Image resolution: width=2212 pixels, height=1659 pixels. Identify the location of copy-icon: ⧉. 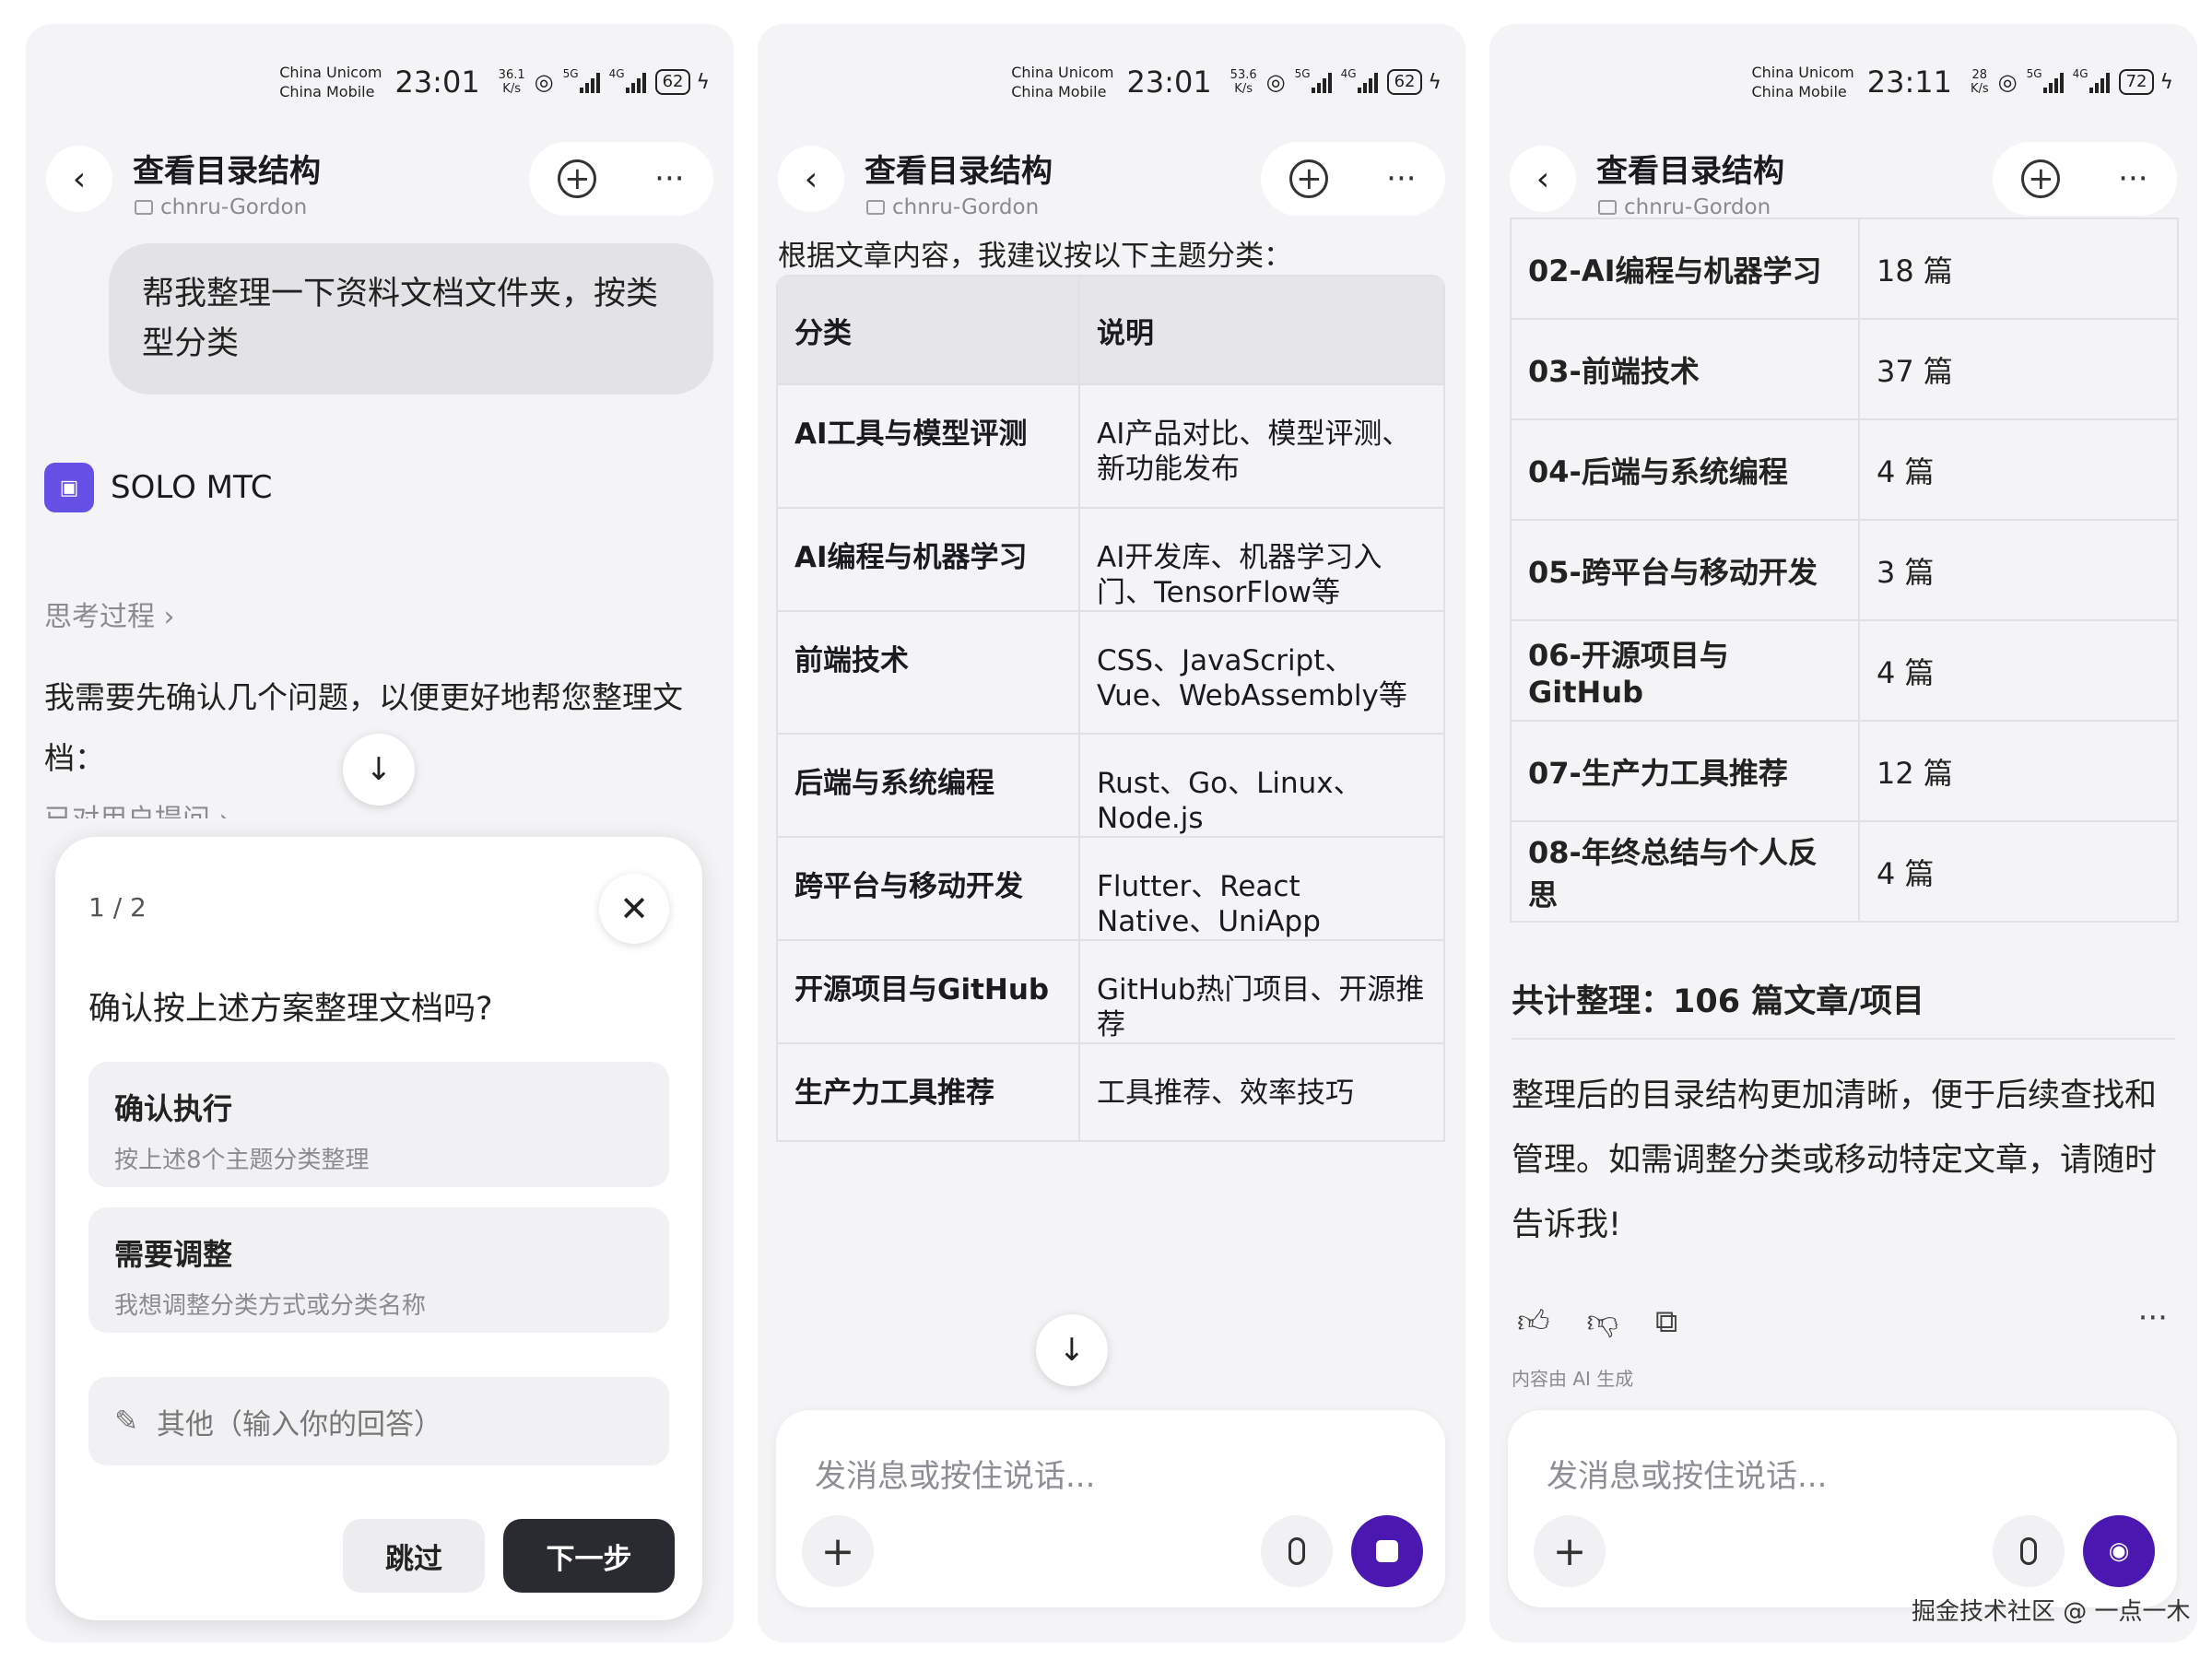
(1666, 1322).